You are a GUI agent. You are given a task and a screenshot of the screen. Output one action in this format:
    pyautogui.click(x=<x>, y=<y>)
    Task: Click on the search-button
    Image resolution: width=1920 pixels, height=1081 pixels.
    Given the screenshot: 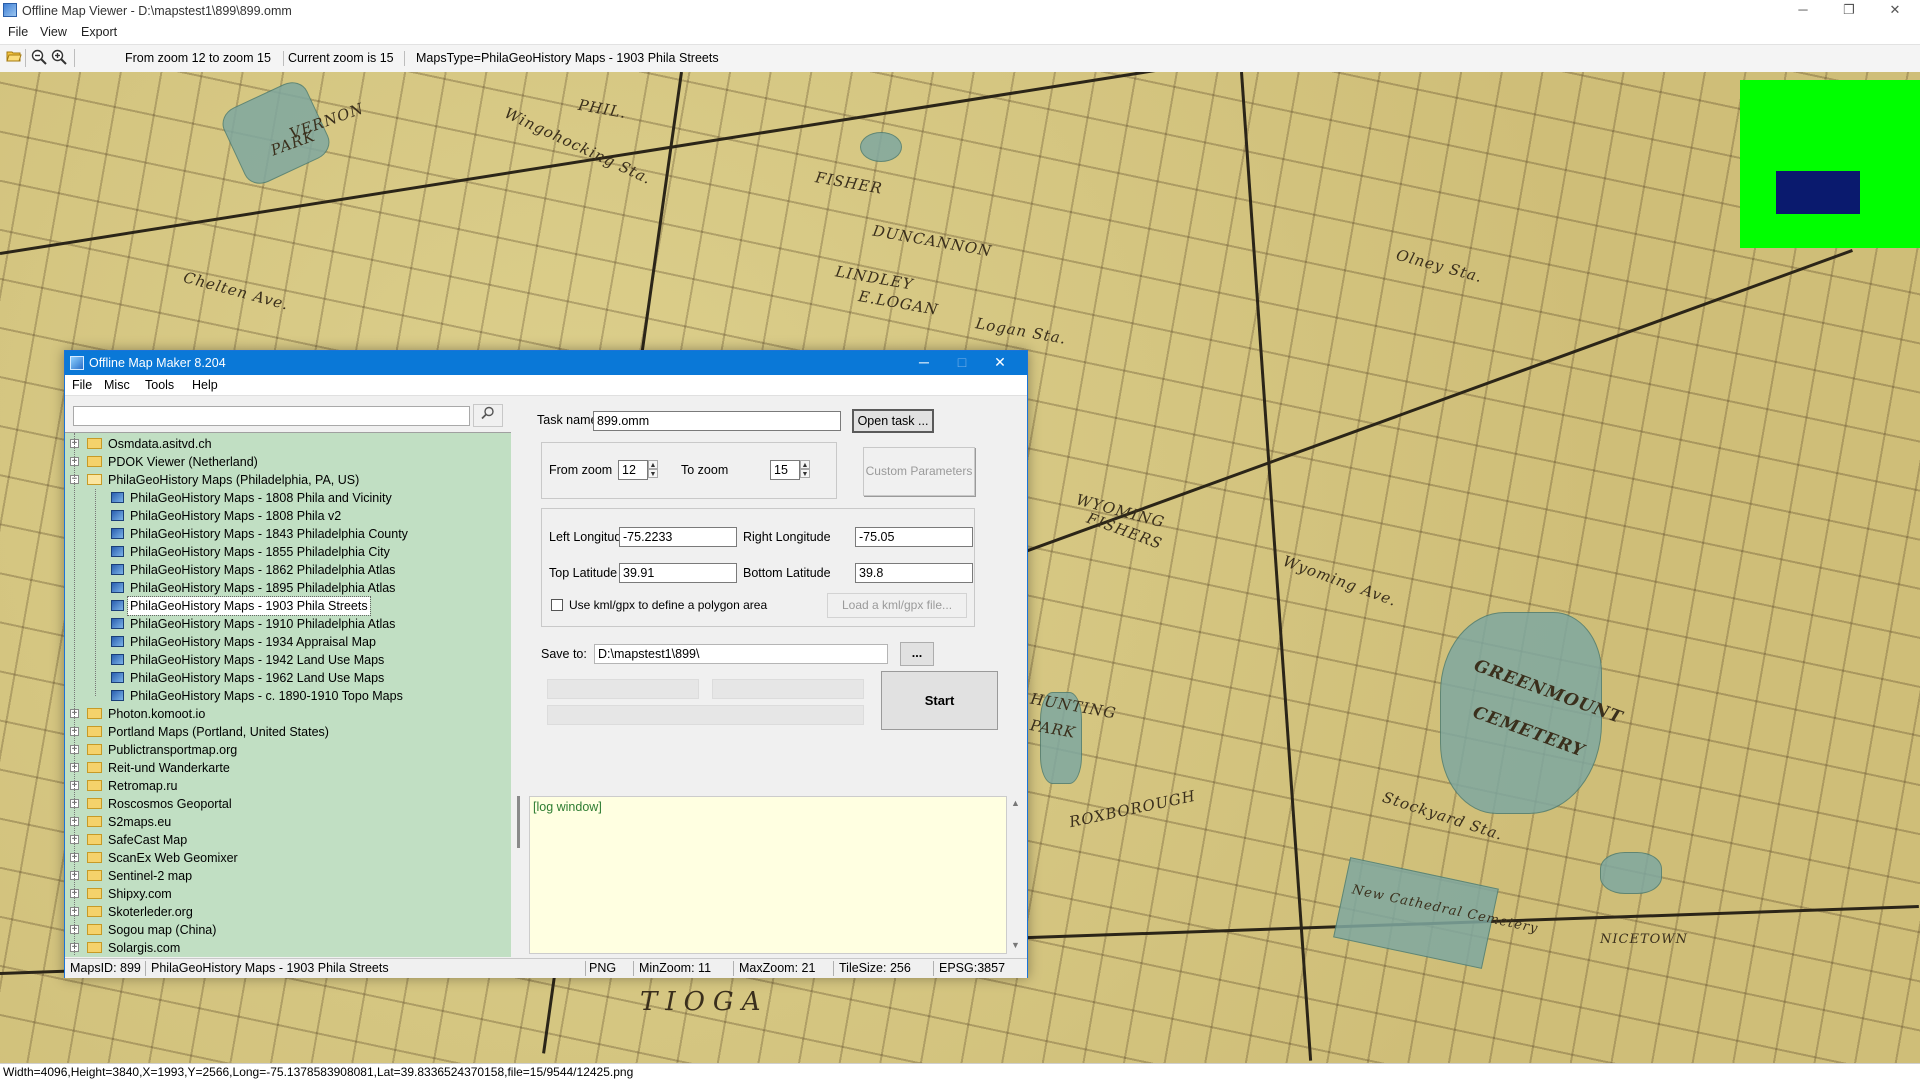 What is the action you would take?
    pyautogui.click(x=488, y=415)
    